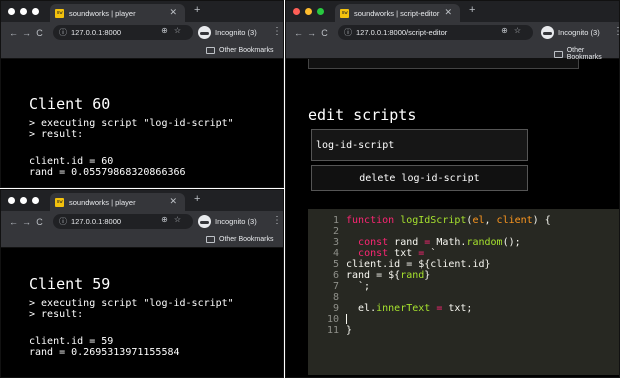  I want to click on result-line: rand = 0.2695313971155584, so click(104, 352).